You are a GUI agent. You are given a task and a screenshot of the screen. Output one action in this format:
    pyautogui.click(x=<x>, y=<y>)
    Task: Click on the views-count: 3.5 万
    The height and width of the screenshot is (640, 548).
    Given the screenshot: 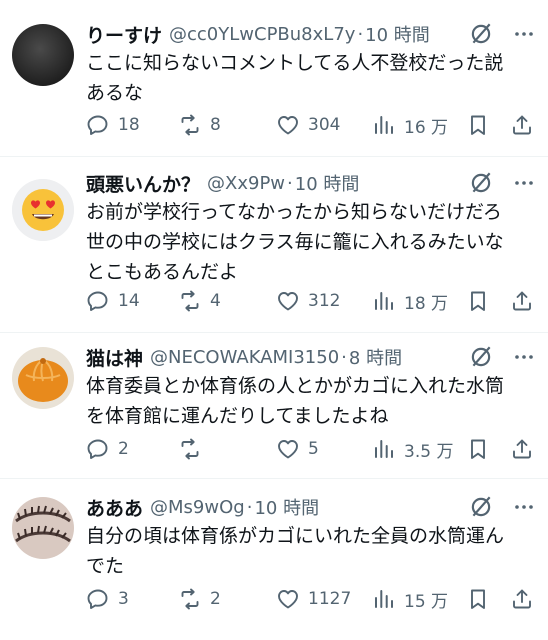 What is the action you would take?
    pyautogui.click(x=429, y=451)
    